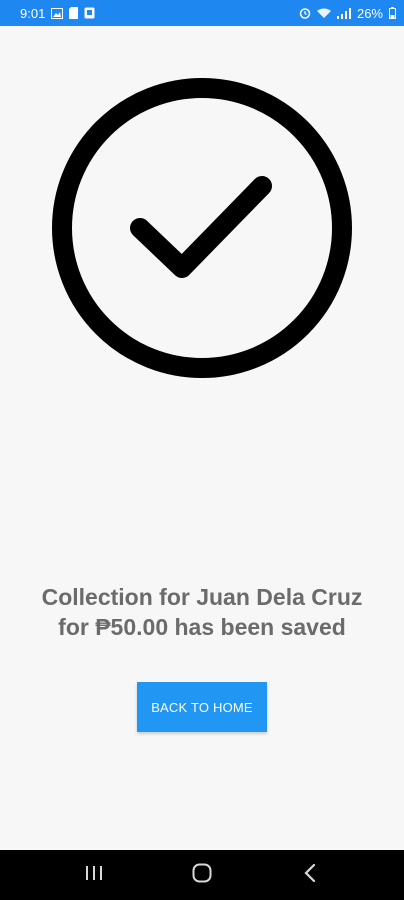  I want to click on home-button, so click(202, 875).